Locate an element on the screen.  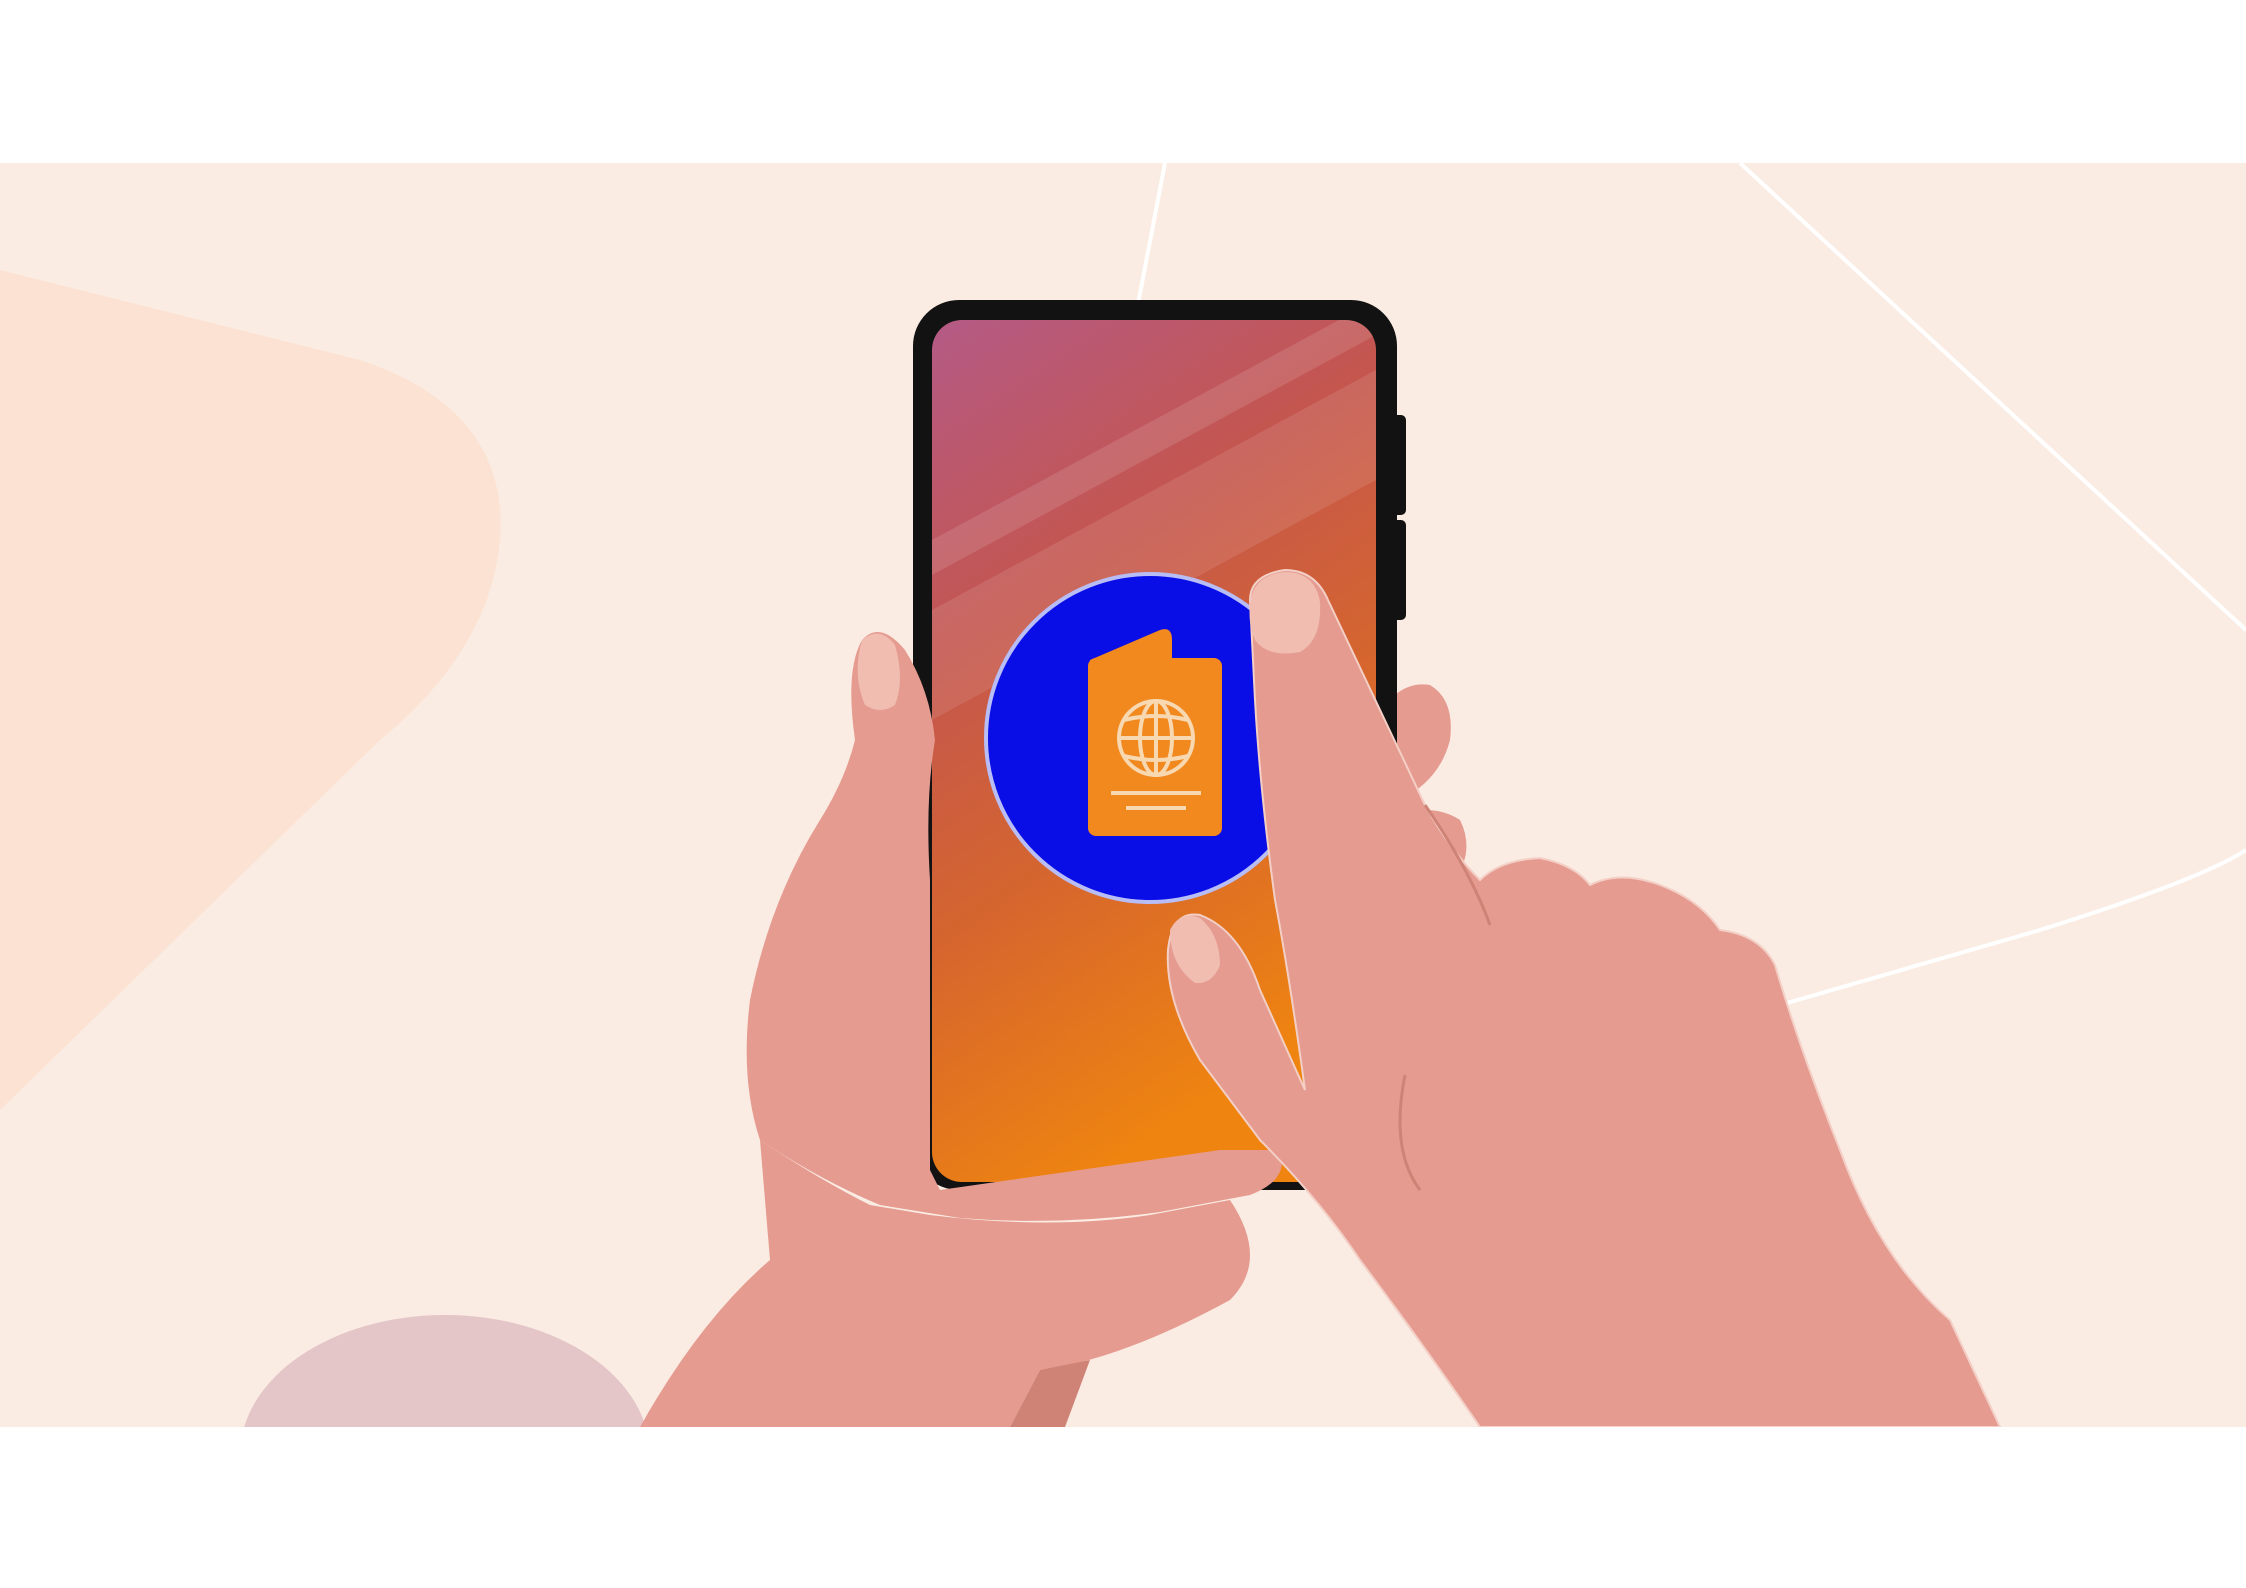
globe-icon is located at coordinates (1156, 738).